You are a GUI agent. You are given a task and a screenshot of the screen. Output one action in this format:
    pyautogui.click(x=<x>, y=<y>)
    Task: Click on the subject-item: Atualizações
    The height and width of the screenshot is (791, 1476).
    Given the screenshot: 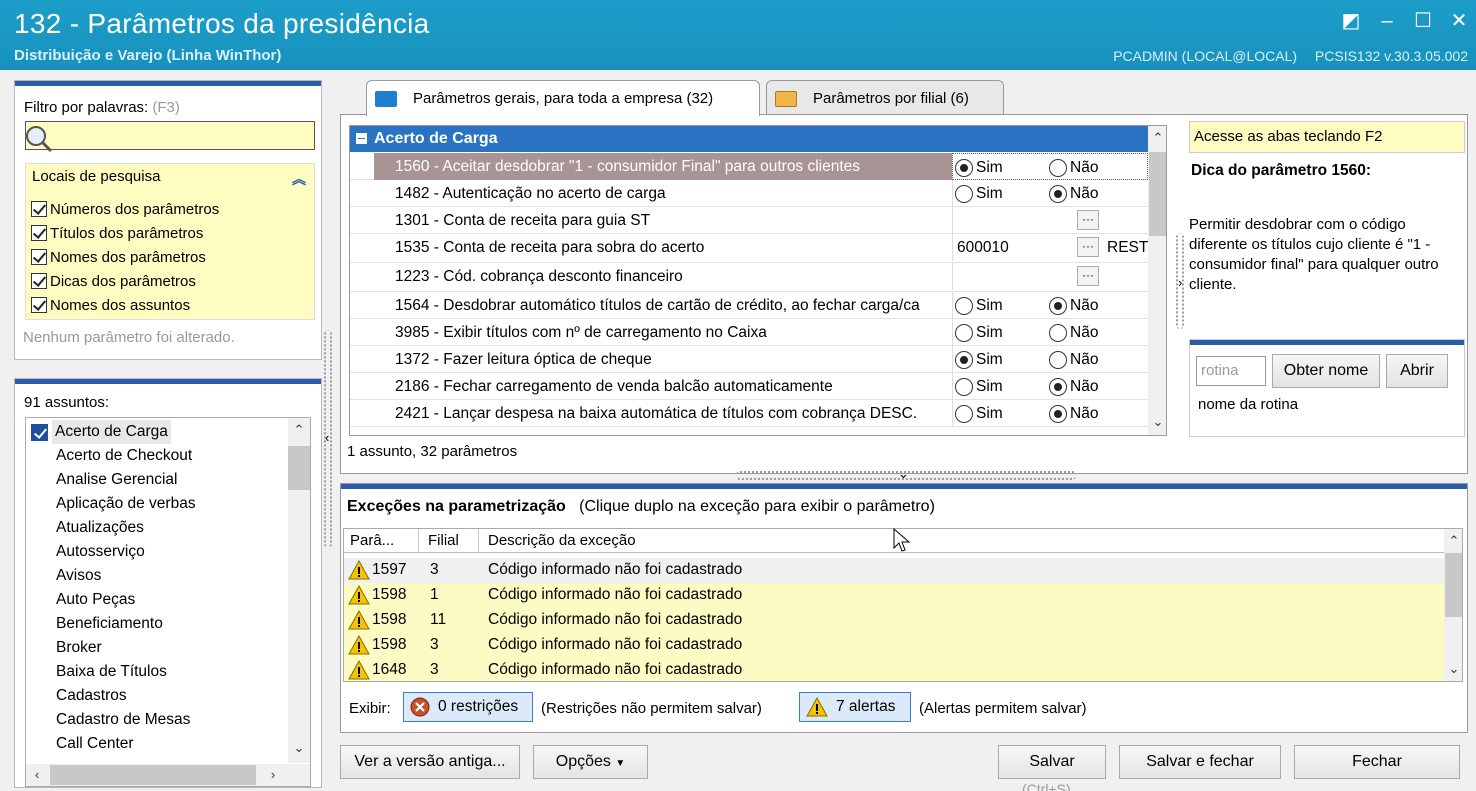 What is the action you would take?
    pyautogui.click(x=100, y=528)
    